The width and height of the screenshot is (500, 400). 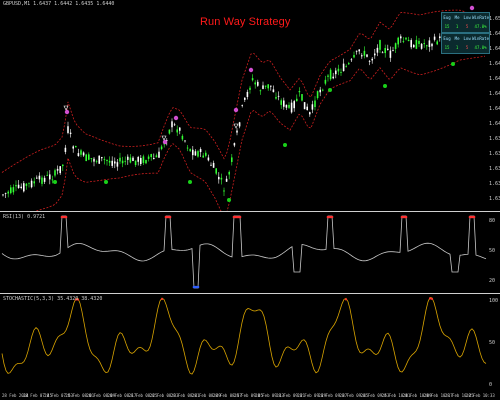 I want to click on stats-value: 1, so click(x=457, y=27).